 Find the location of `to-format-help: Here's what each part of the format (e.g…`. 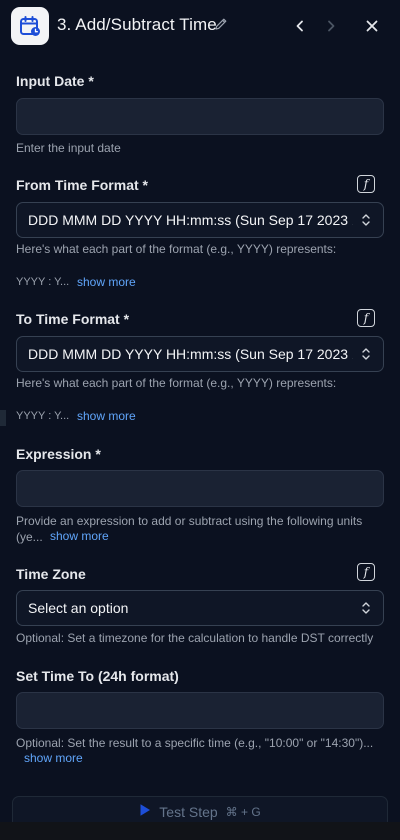

to-format-help: Here's what each part of the format (e.g… is located at coordinates (176, 383).